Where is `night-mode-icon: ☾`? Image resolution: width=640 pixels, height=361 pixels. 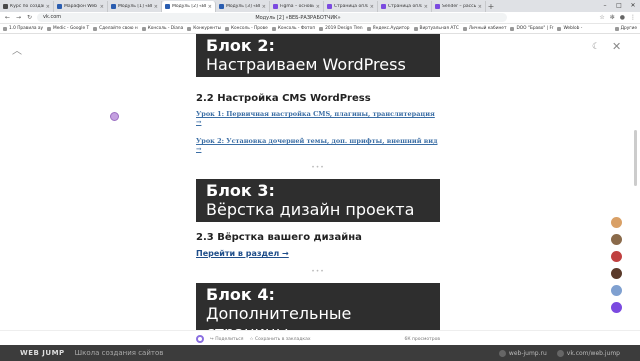
night-mode-icon: ☾ is located at coordinates (596, 47).